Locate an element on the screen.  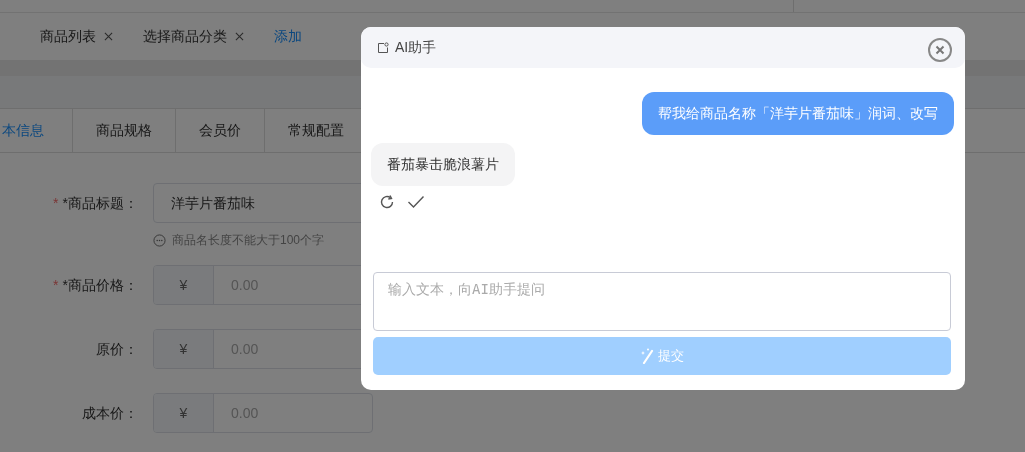
field-label: *商品价格： is located at coordinates (100, 285).